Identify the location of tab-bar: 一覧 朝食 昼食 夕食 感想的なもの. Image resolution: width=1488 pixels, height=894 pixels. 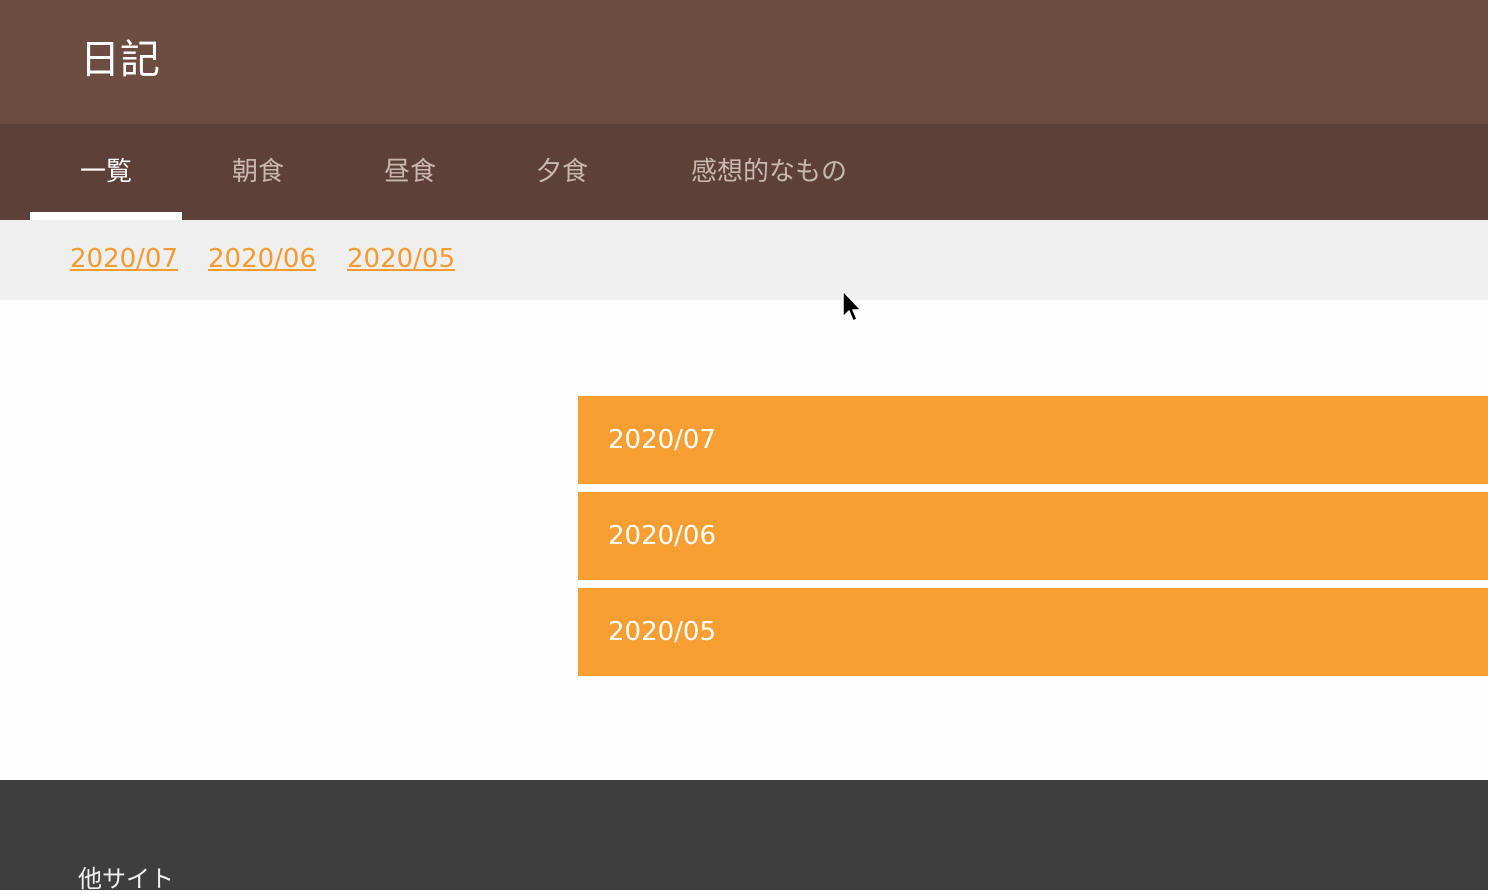
(744, 172).